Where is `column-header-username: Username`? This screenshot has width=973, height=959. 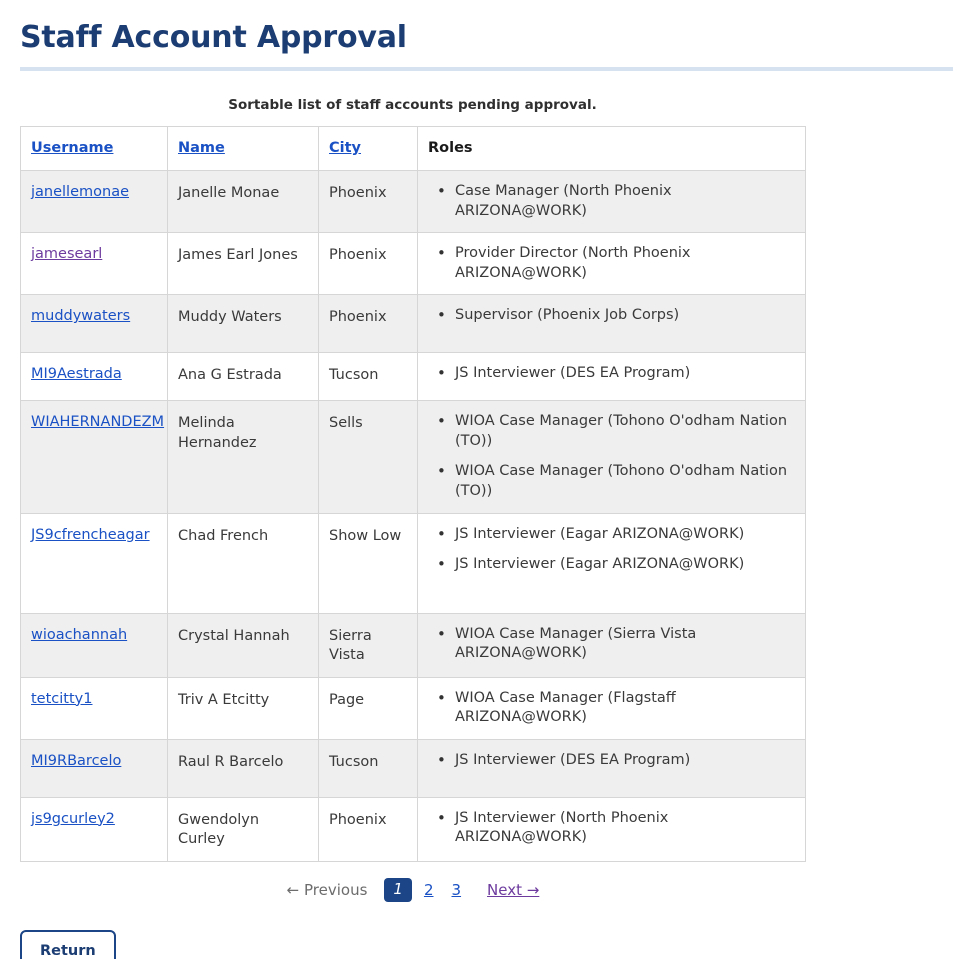
column-header-username: Username is located at coordinates (94, 148).